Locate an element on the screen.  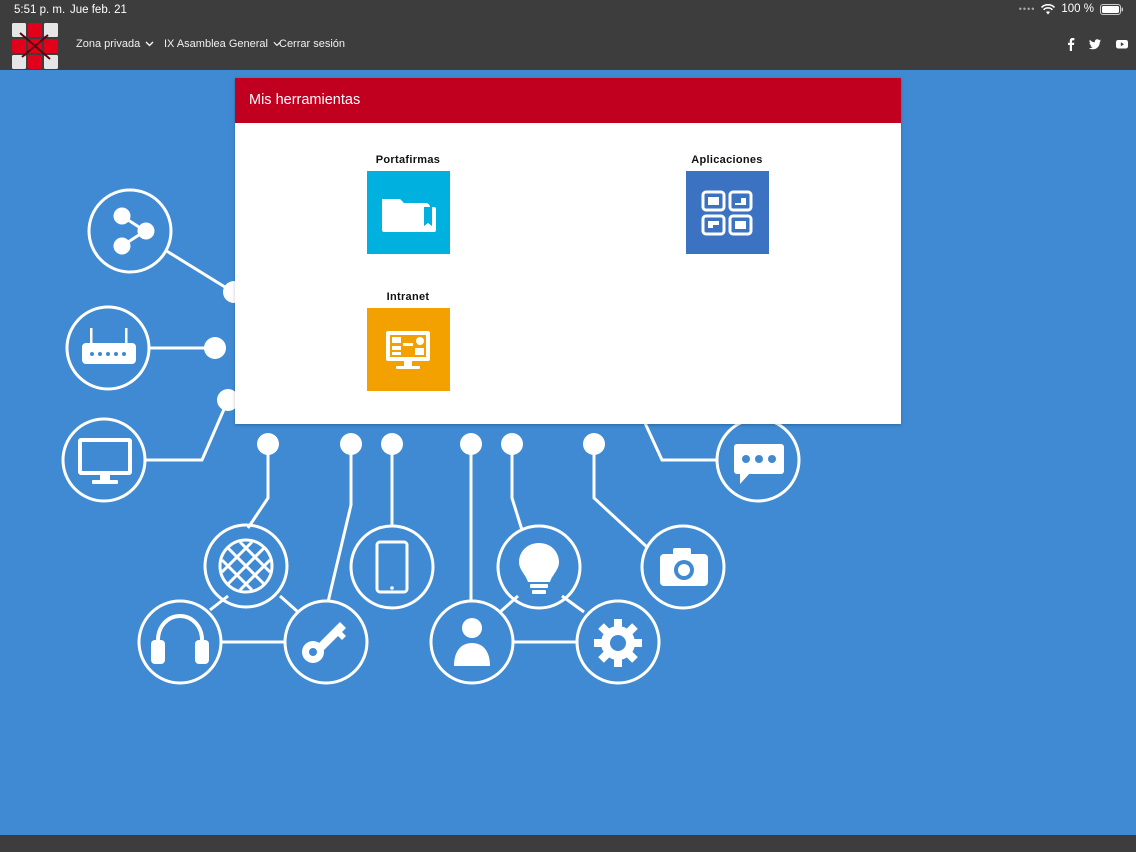
tool-label: Aplicaciones is located at coordinates (727, 160).